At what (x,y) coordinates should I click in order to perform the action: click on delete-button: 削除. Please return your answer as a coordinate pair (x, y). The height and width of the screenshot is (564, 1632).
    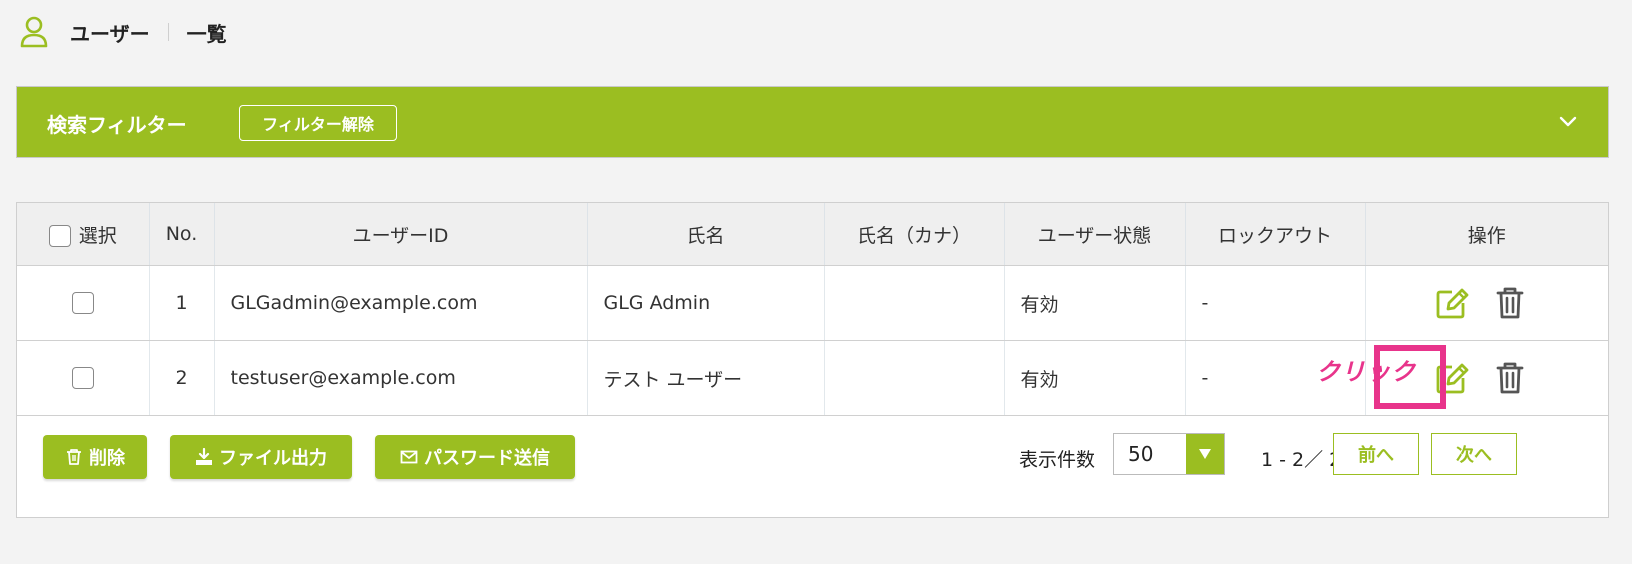
    Looking at the image, I should click on (95, 457).